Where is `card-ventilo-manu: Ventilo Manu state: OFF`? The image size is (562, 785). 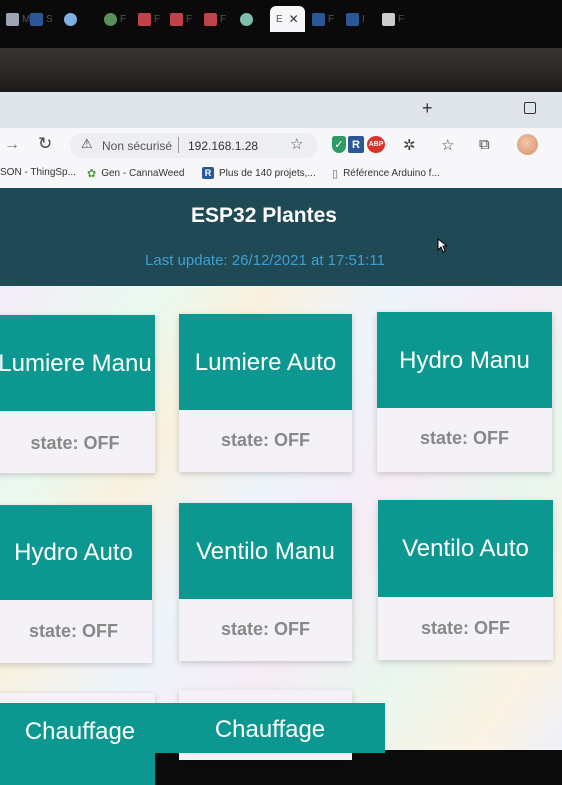
card-ventilo-manu: Ventilo Manu state: OFF is located at coordinates (265, 582).